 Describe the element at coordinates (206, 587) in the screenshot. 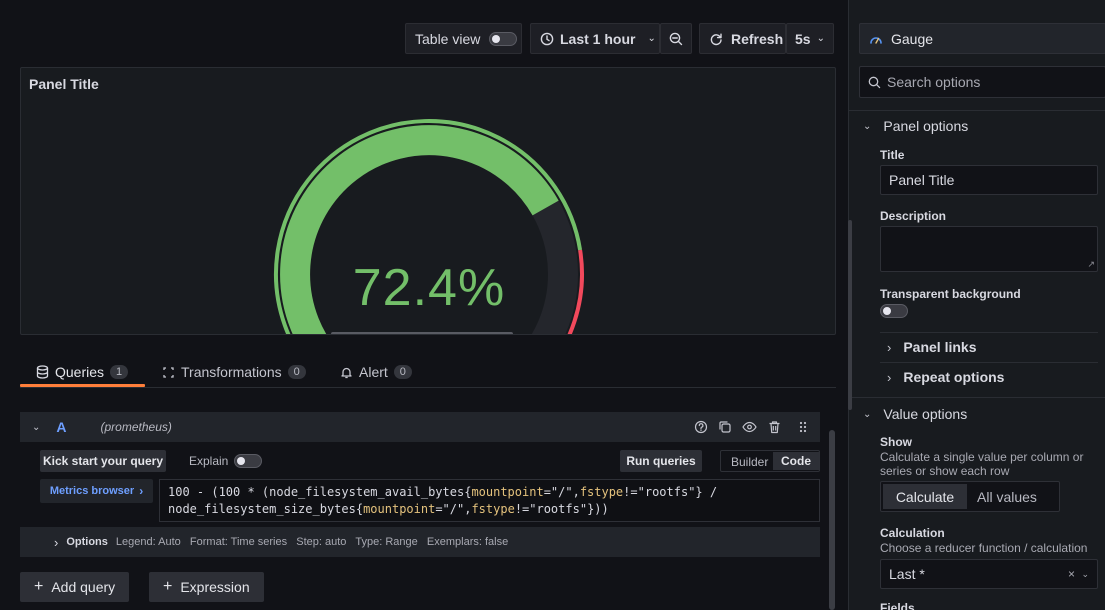

I see `add-expression-button: + Expression` at that location.